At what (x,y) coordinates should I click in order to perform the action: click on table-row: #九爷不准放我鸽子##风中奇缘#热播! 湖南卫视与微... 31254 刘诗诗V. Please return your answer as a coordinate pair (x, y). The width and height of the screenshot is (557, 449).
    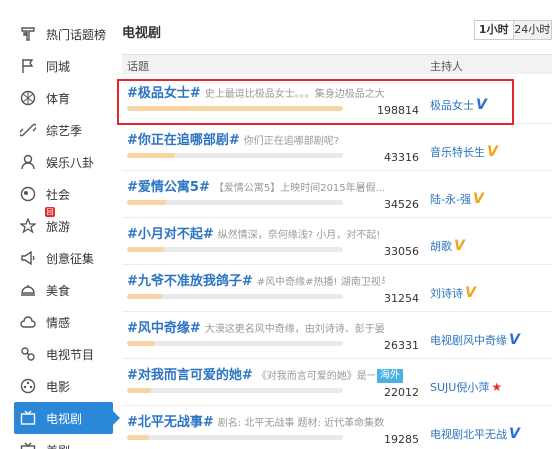
    Looking at the image, I should click on (337, 289).